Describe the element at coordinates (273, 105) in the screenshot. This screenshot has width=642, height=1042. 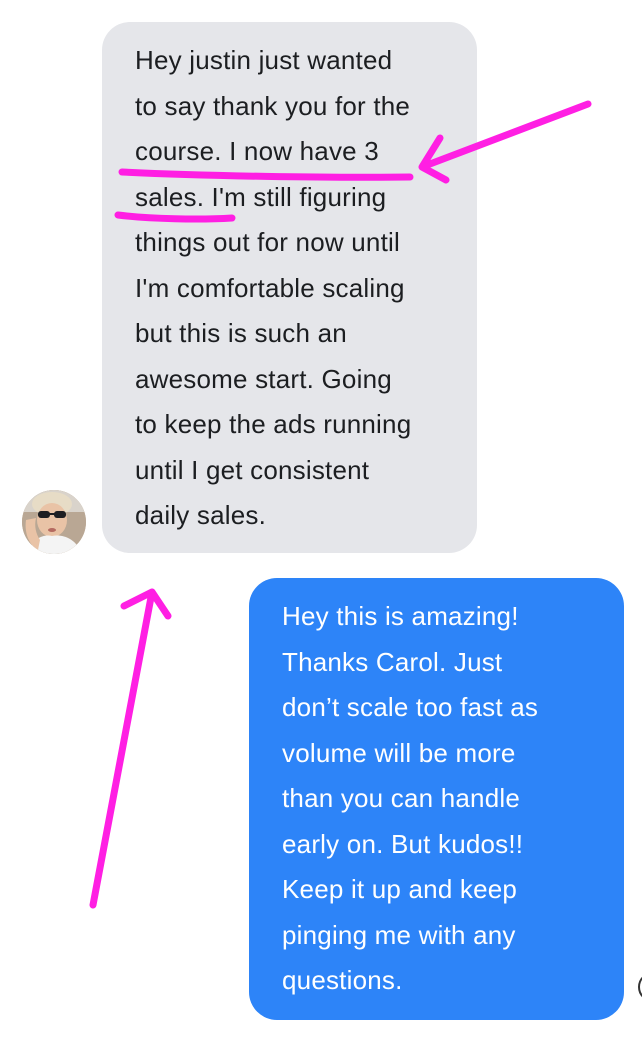
I see `message-line: to say thank you for the` at that location.